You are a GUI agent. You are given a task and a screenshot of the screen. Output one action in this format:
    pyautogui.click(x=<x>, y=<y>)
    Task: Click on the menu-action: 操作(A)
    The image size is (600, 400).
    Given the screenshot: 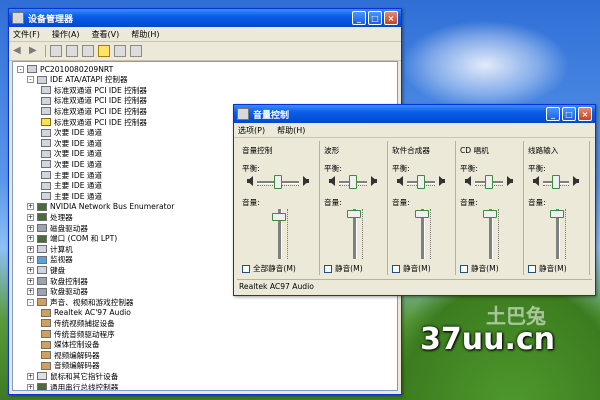 What is the action you would take?
    pyautogui.click(x=66, y=34)
    